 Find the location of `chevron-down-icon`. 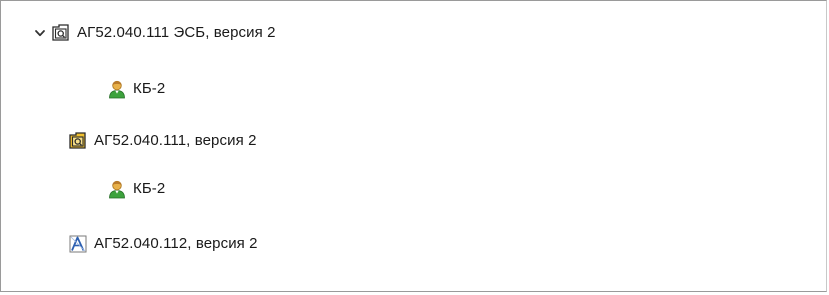

chevron-down-icon is located at coordinates (40, 33).